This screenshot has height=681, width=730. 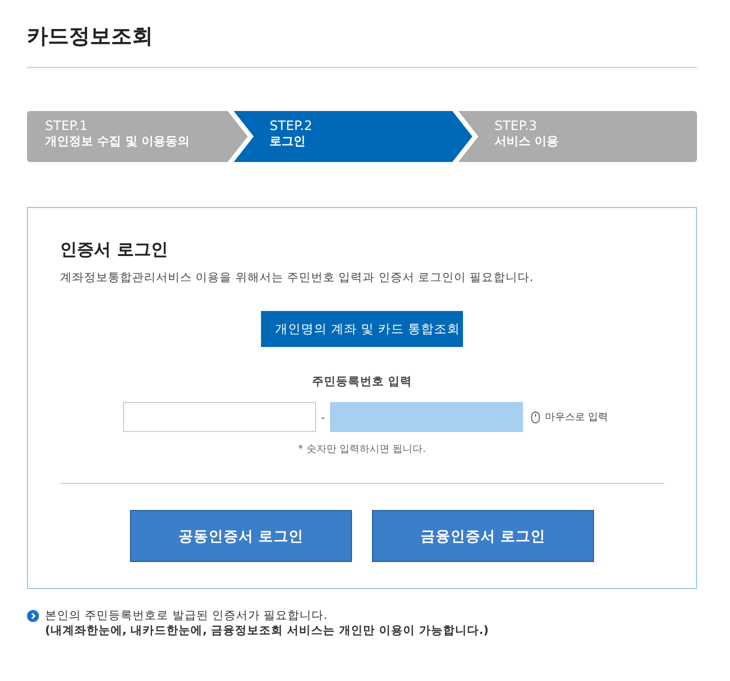 I want to click on mouse-icon, so click(x=535, y=417).